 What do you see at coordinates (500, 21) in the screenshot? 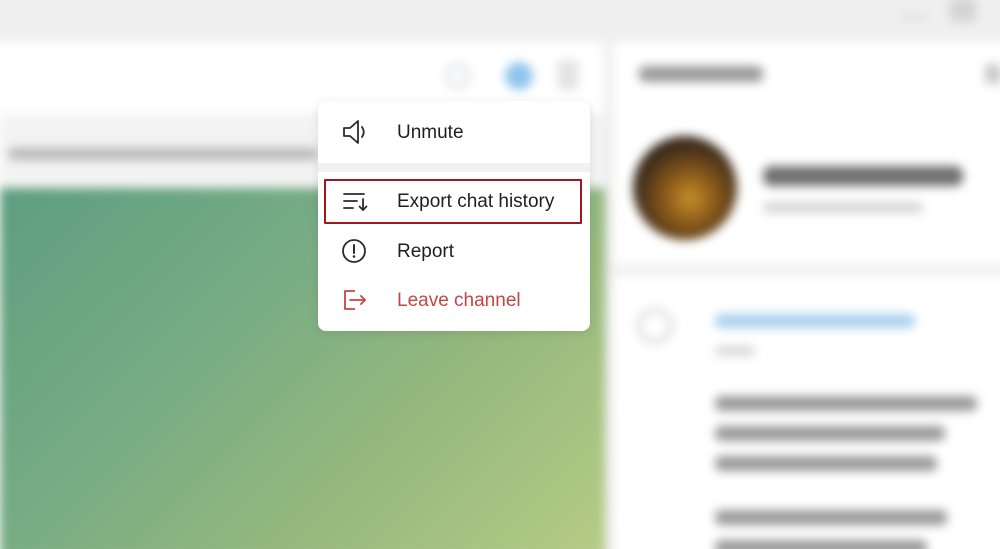
I see `window-titlebar` at bounding box center [500, 21].